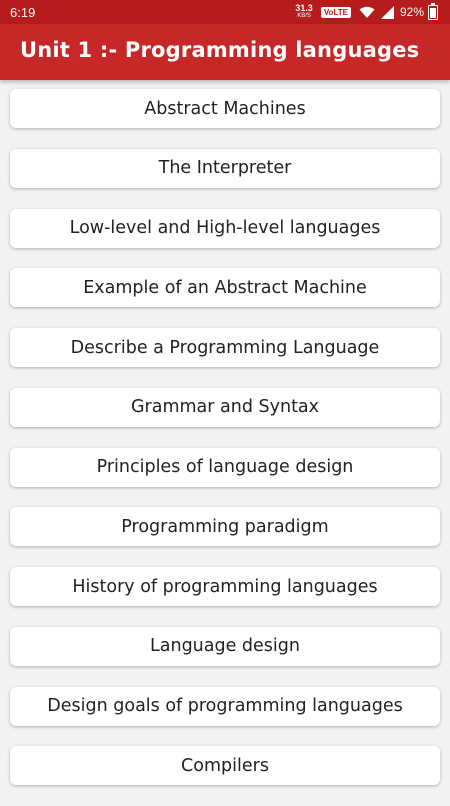 This screenshot has height=806, width=450. I want to click on topic-item: Design goals of programming languages, so click(225, 706).